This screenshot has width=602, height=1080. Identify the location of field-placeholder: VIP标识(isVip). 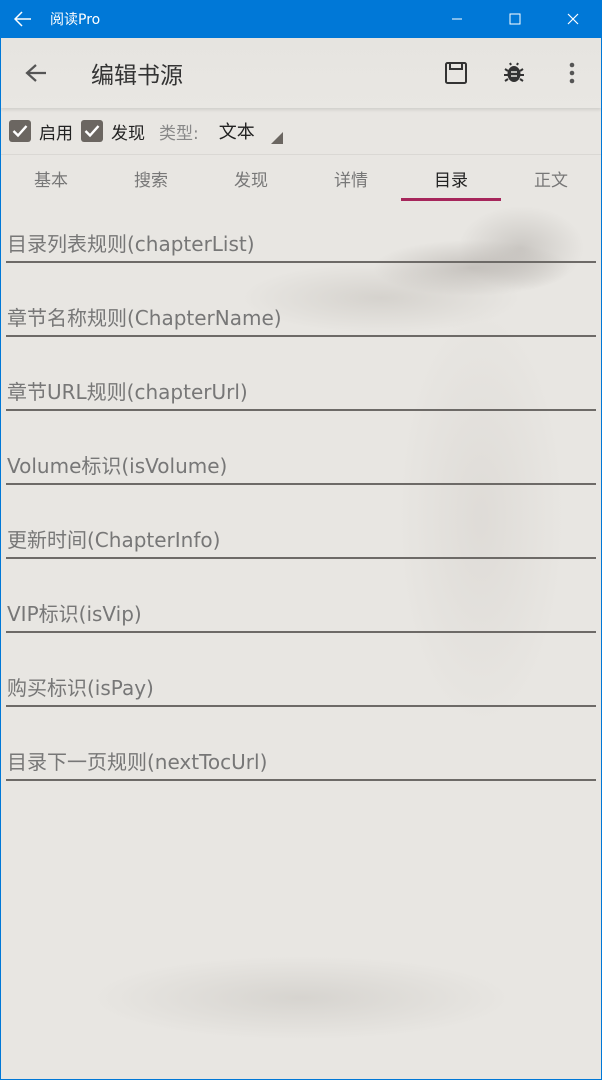
(74, 614).